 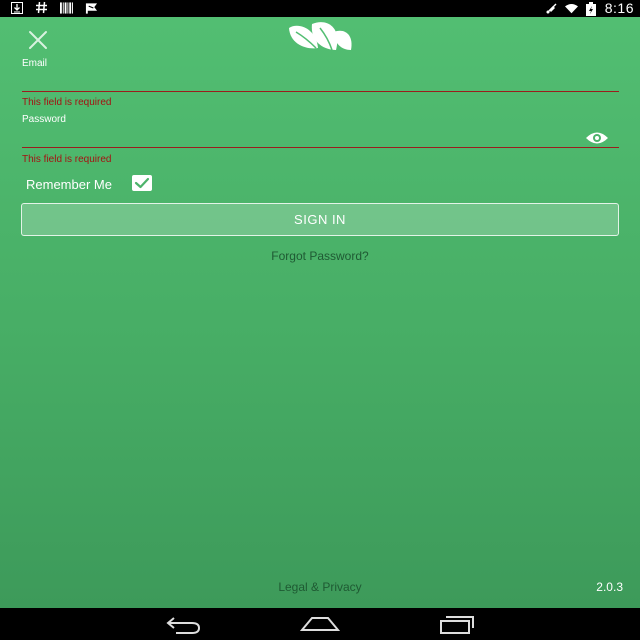 I want to click on email-field, so click(x=320, y=80).